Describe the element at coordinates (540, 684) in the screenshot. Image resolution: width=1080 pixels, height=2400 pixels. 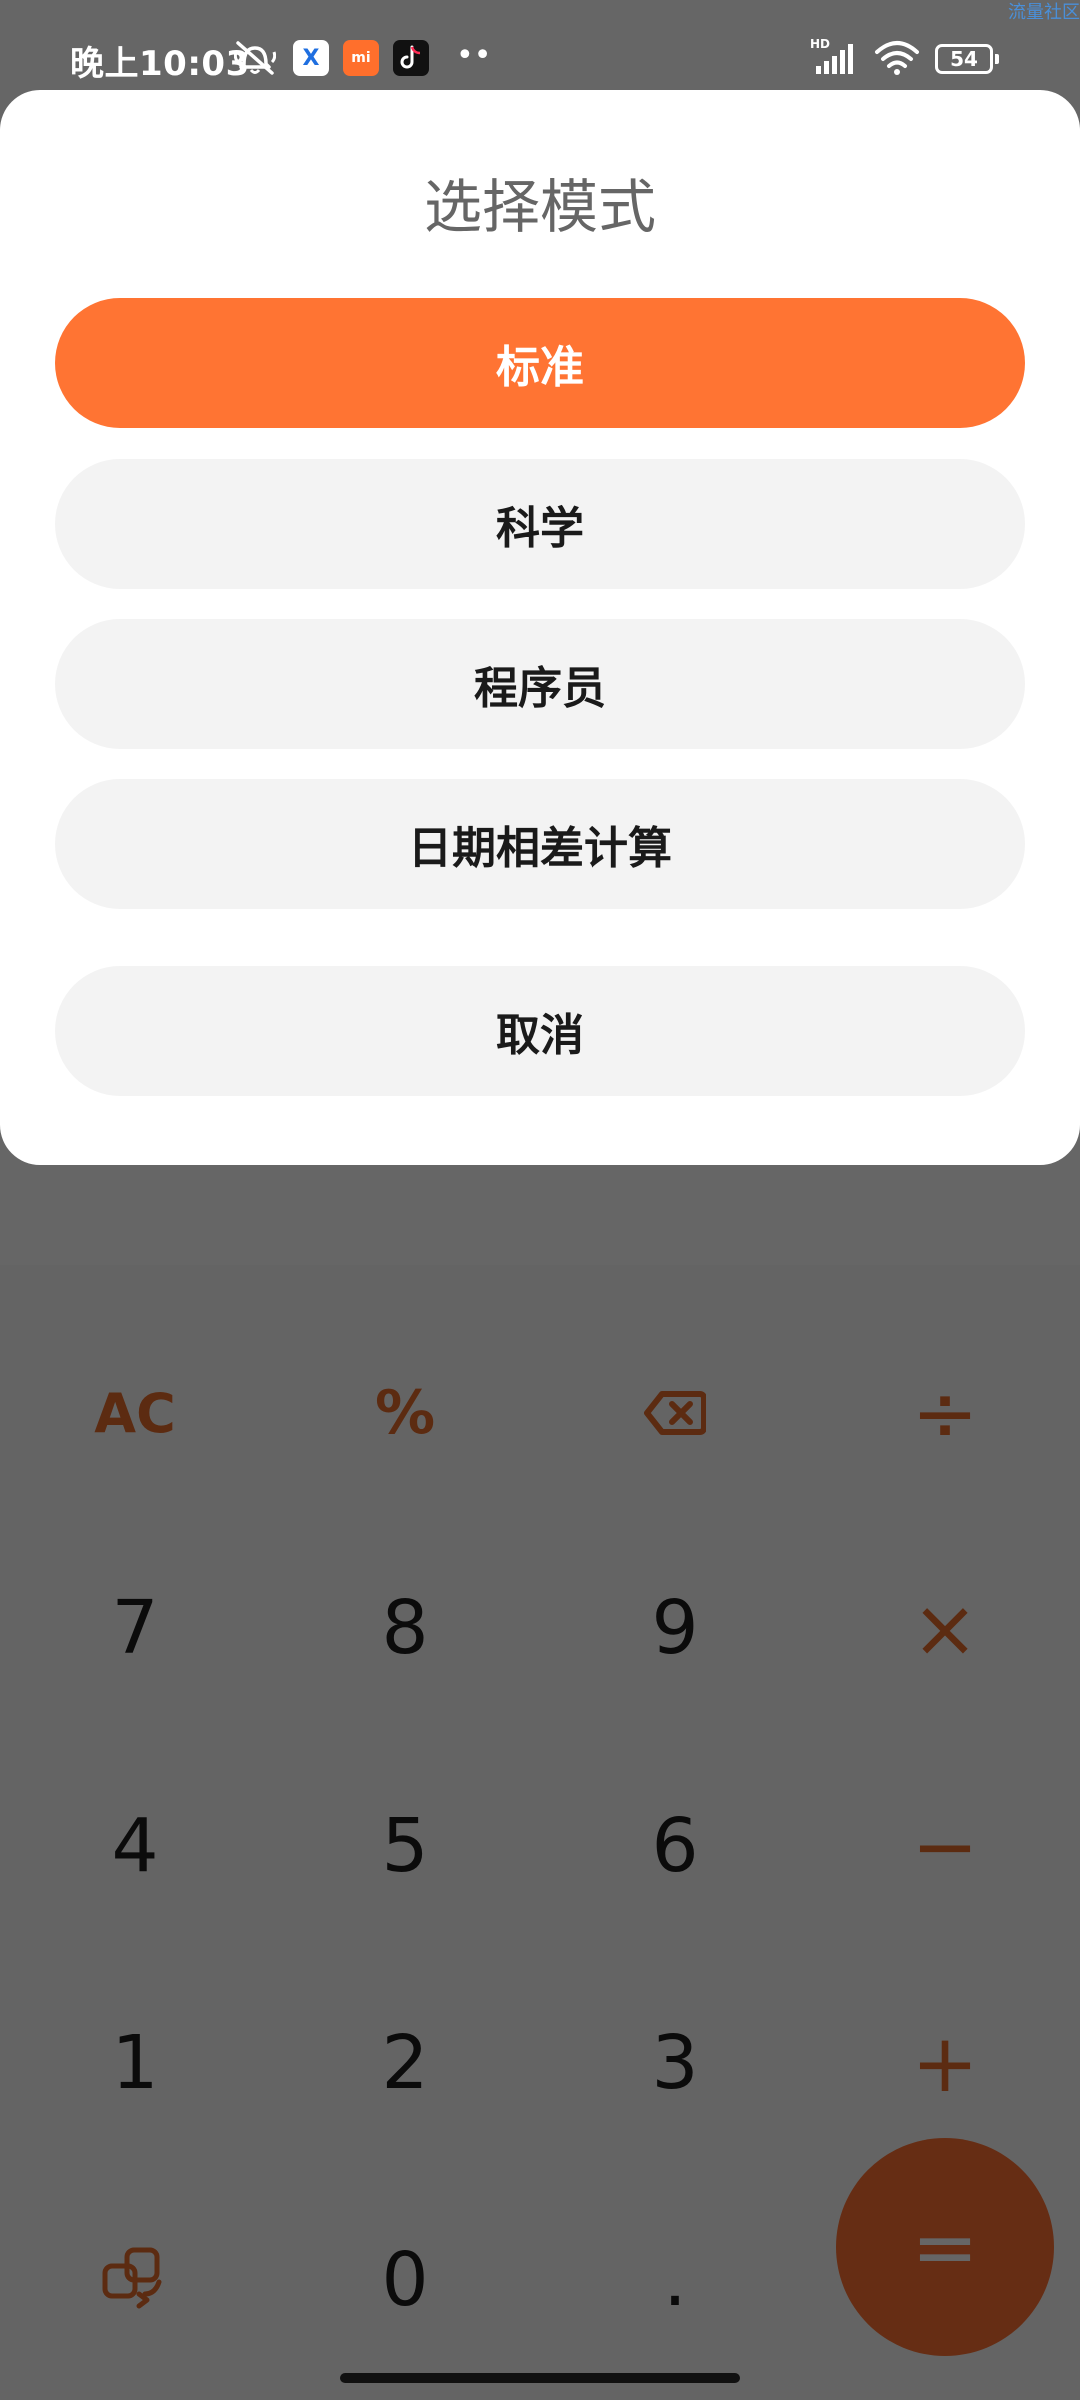
I see `mode-programmer-button: 程序员` at that location.